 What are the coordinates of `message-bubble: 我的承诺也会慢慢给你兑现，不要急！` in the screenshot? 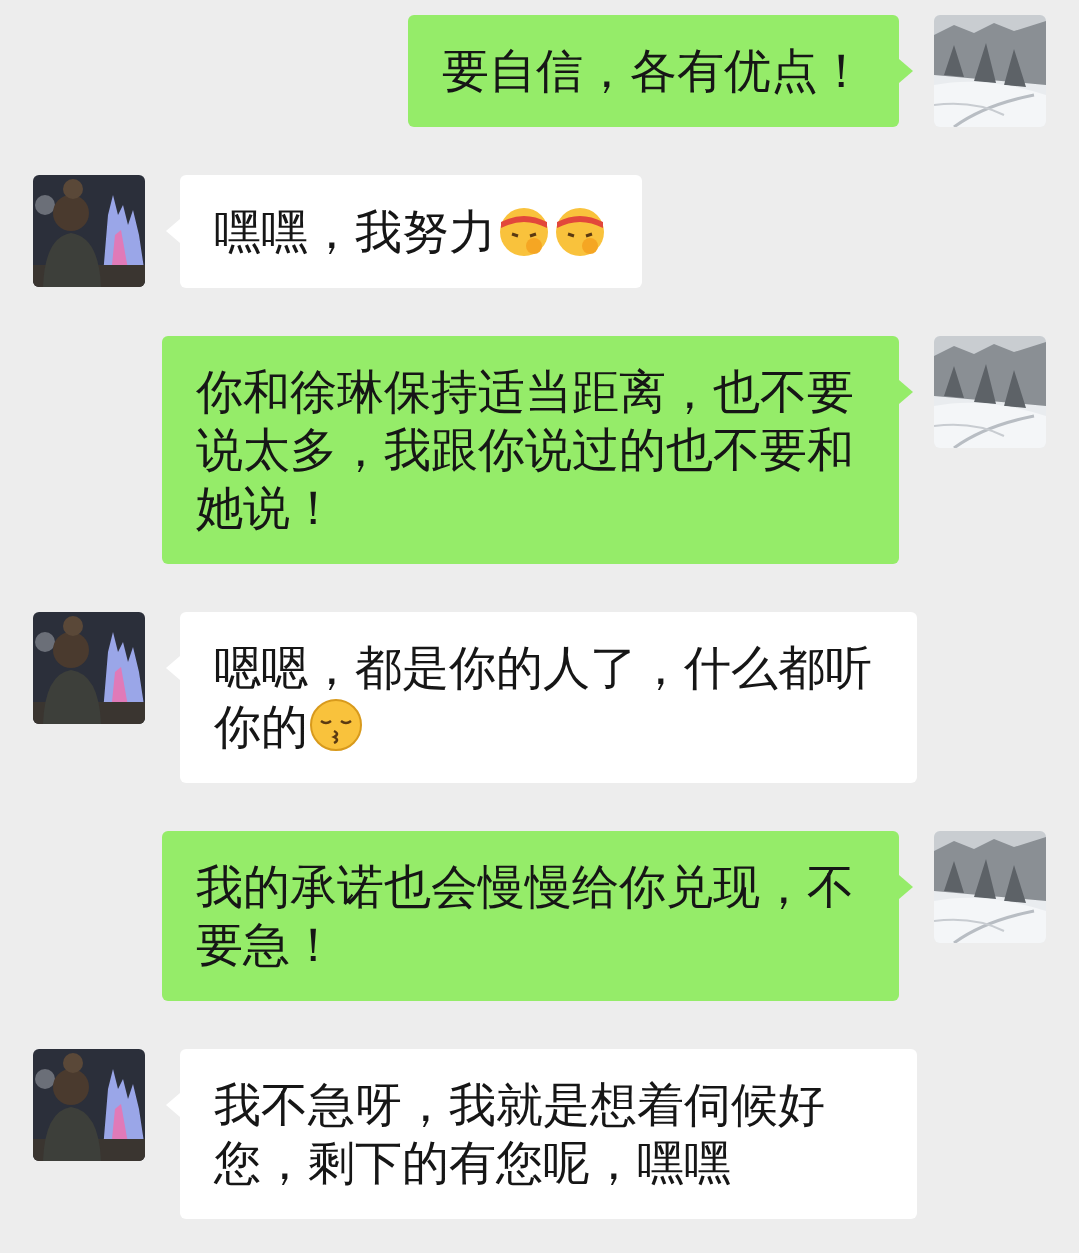 It's located at (530, 916).